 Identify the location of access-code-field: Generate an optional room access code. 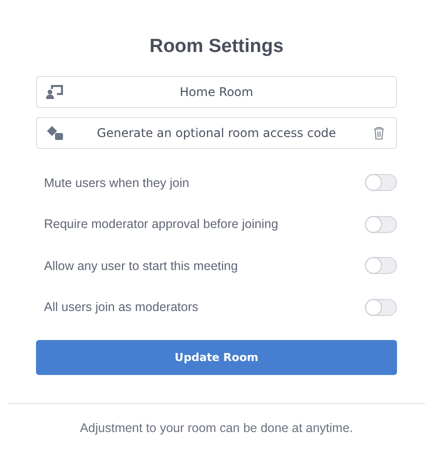
(216, 133).